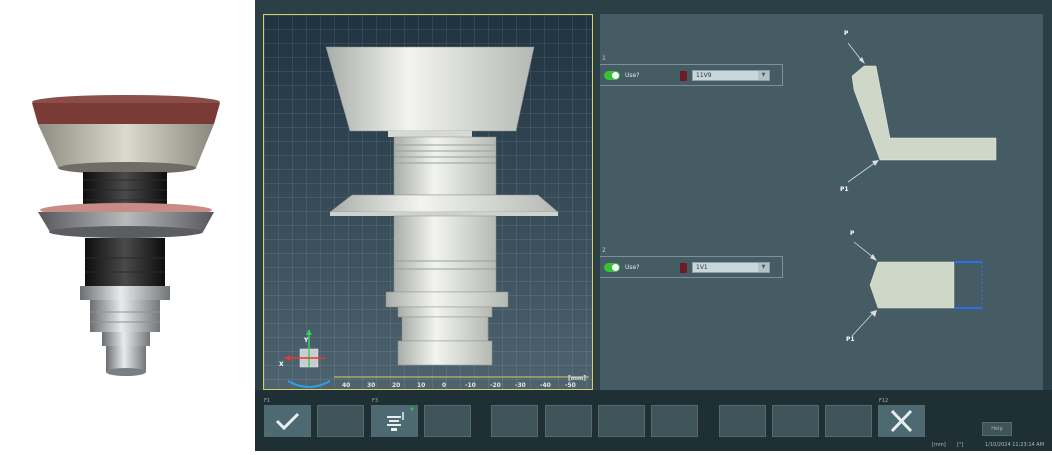 The image size is (1052, 455). I want to click on close-icon, so click(901, 421).